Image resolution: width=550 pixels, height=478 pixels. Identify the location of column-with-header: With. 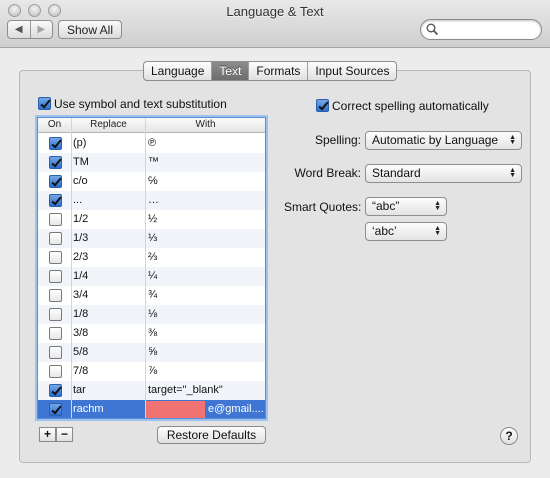
(205, 124).